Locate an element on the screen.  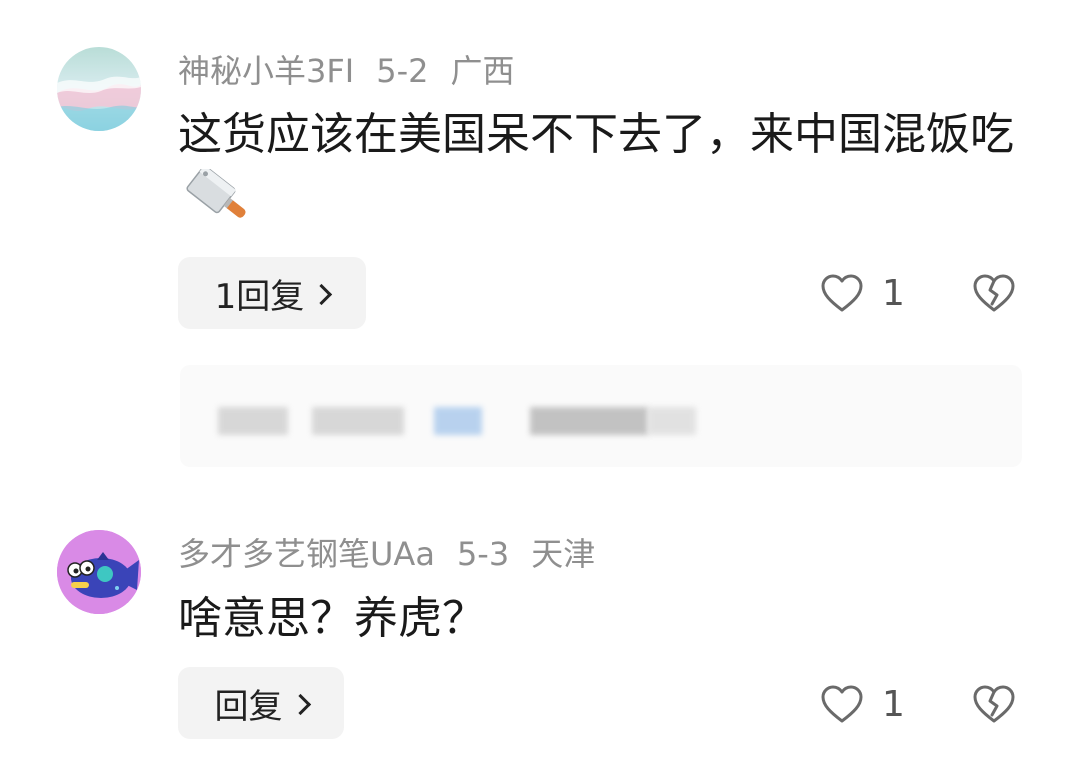
reply-button: 1回复 is located at coordinates (272, 293).